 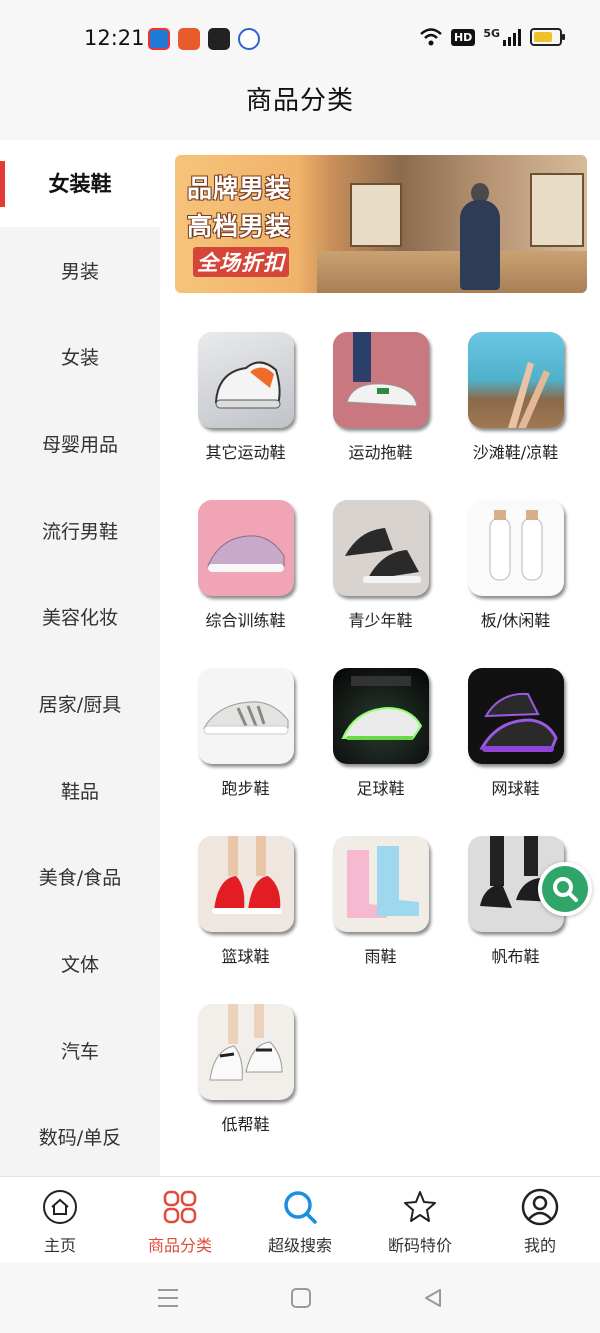 I want to click on nav-label: 商品分类, so click(x=179, y=1245).